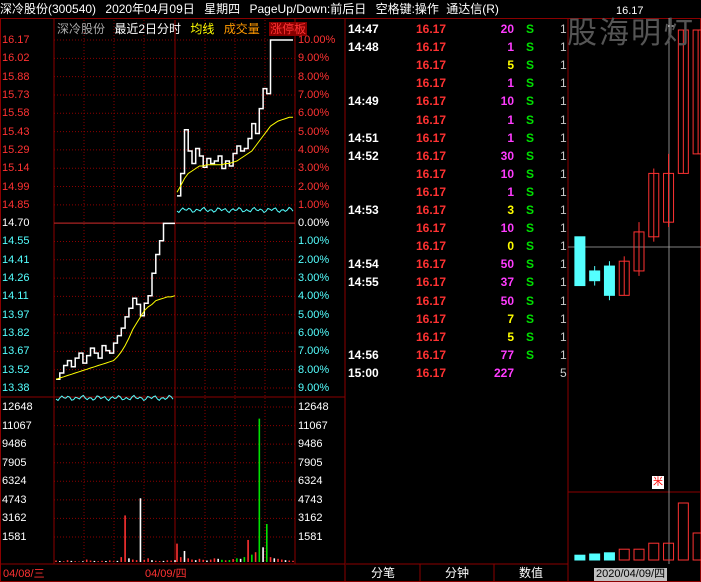  I want to click on kline-candle, so click(580, 261).